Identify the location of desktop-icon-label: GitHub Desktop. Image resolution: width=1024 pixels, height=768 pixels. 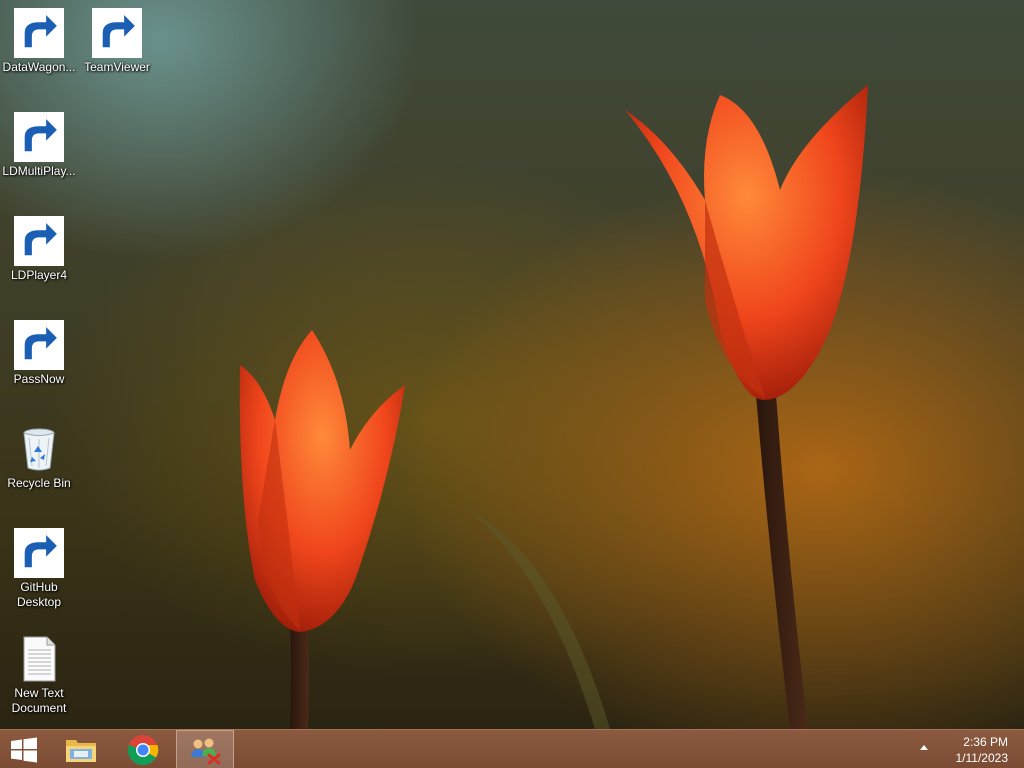
(39, 594).